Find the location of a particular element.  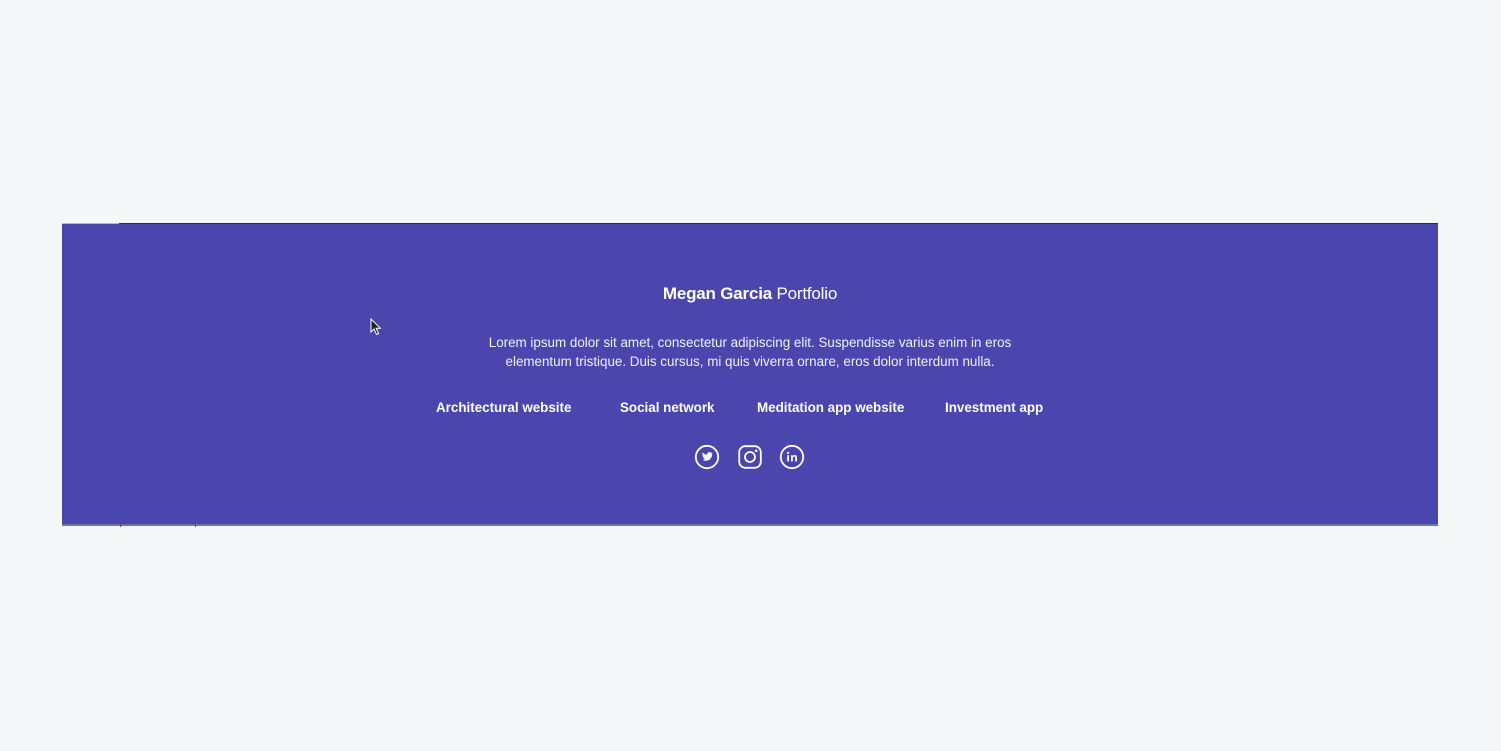

twitter-link is located at coordinates (707, 457).